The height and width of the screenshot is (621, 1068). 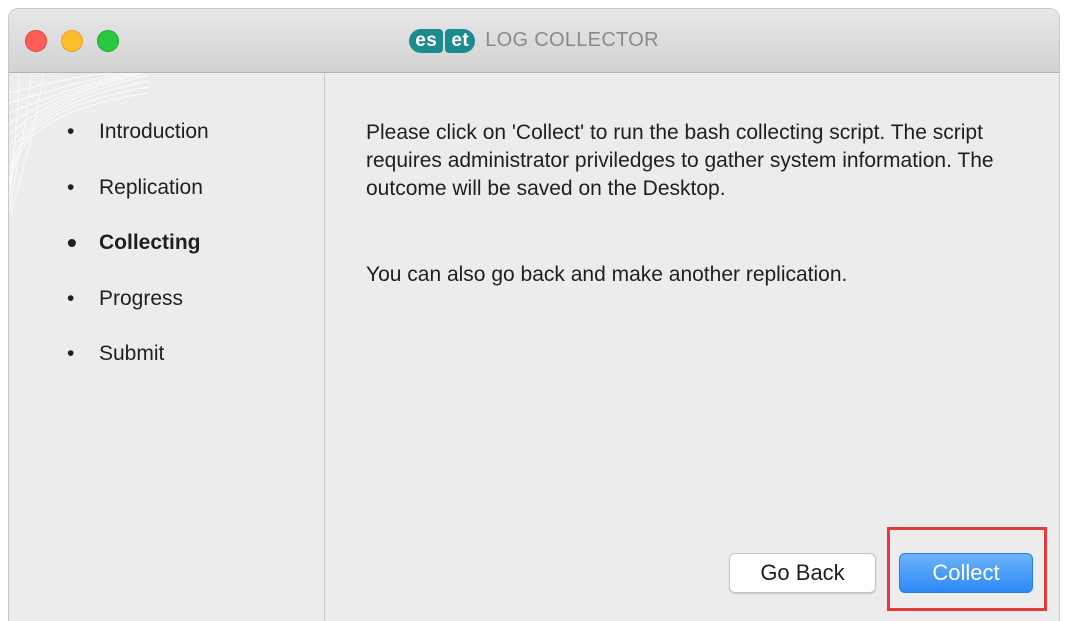 I want to click on step-label: Replication, so click(x=151, y=187).